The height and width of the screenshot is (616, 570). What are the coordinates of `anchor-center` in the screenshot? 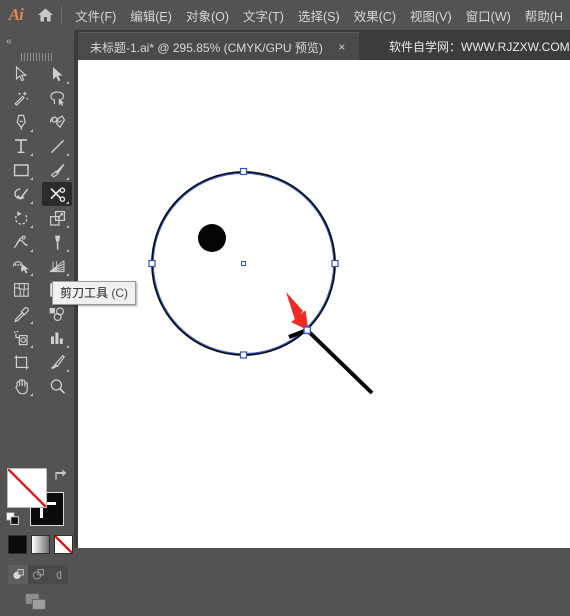 It's located at (243, 263).